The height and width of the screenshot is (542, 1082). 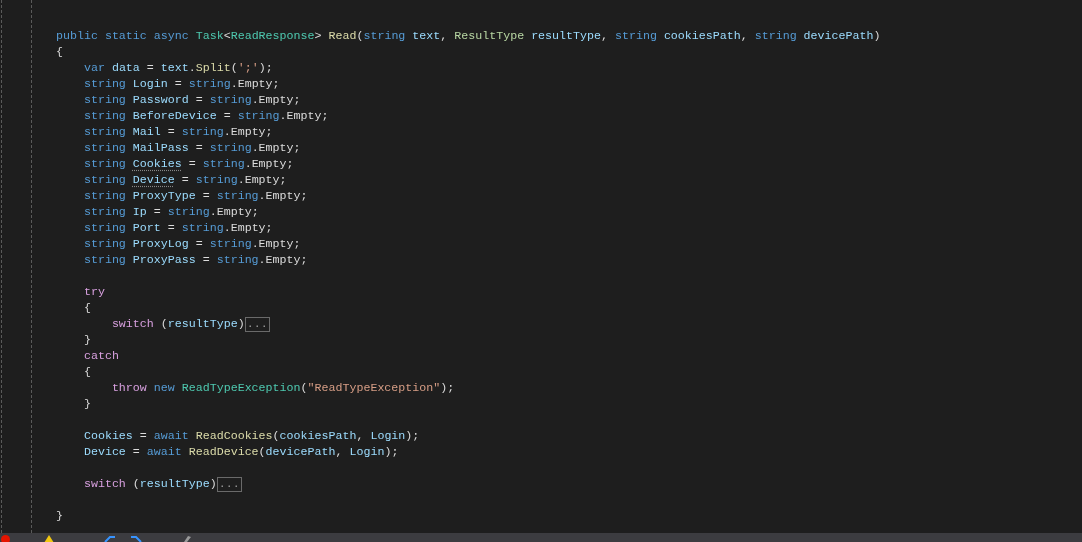 I want to click on code-line: string Device = string.Empty;, so click(x=184, y=180).